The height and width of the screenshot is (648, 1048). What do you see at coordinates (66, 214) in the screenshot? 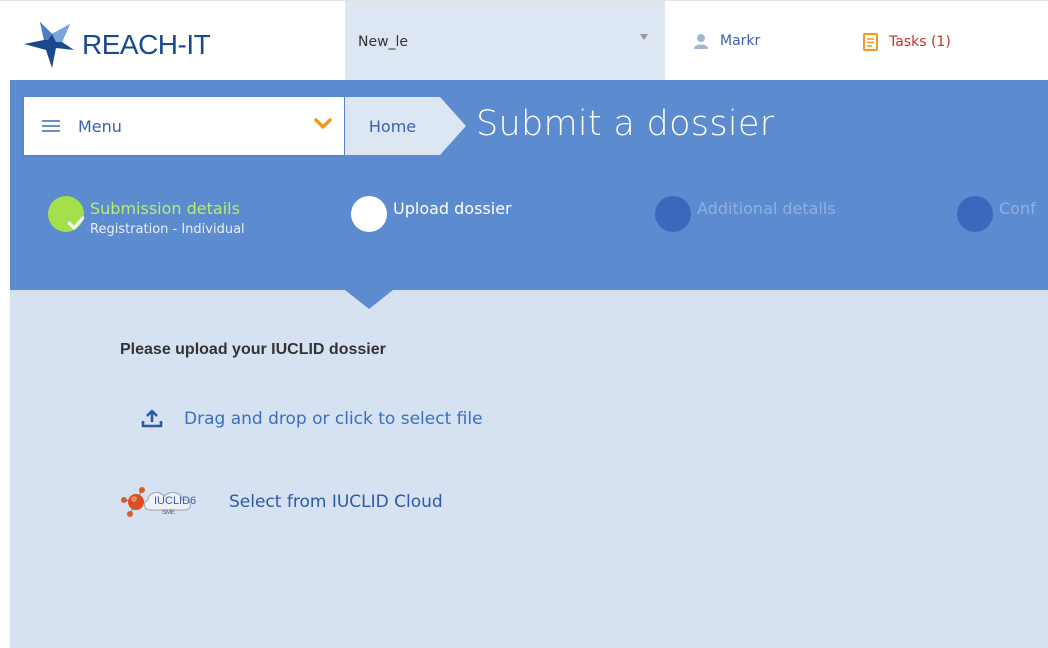
I see `step-indicator-completed` at bounding box center [66, 214].